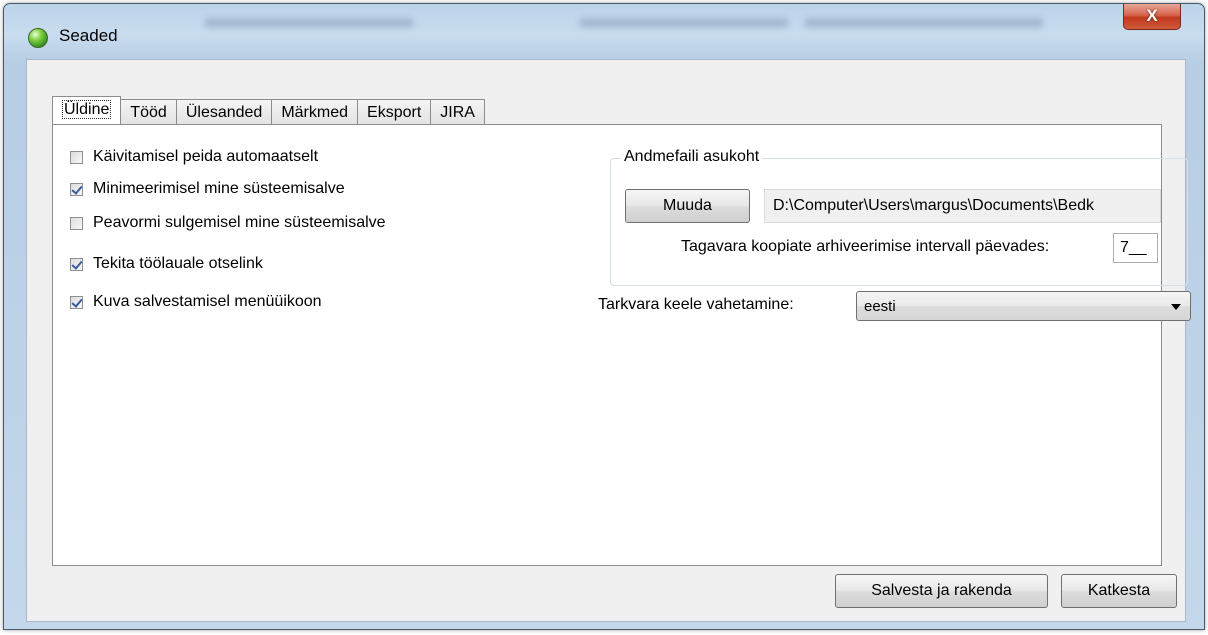  Describe the element at coordinates (1119, 591) in the screenshot. I see `cancel-button: Katkesta` at that location.